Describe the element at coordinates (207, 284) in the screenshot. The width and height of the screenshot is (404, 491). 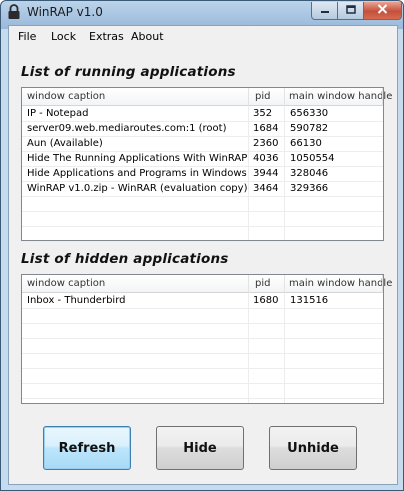
I see `hidden-list-header: window caption pid main window handle` at that location.